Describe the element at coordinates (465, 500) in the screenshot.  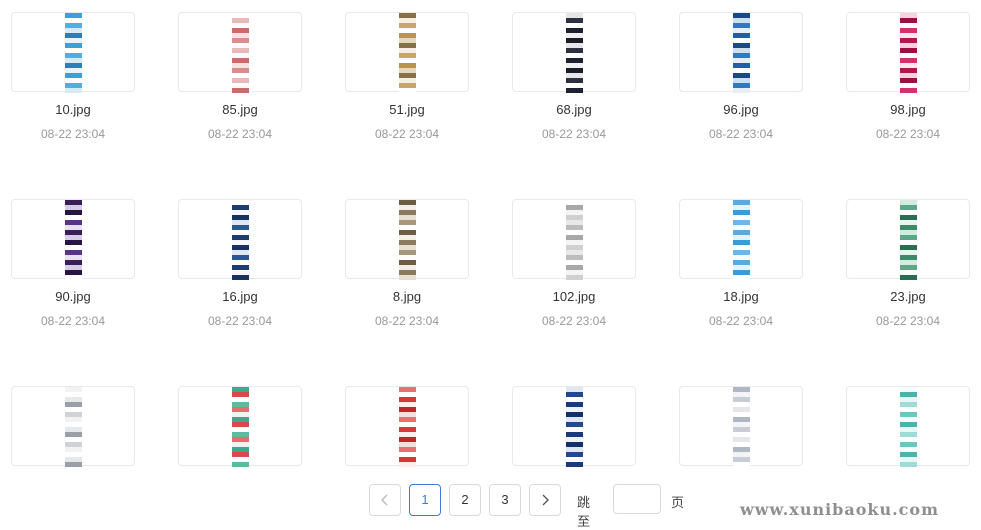
I see `page-button-2: 2` at that location.